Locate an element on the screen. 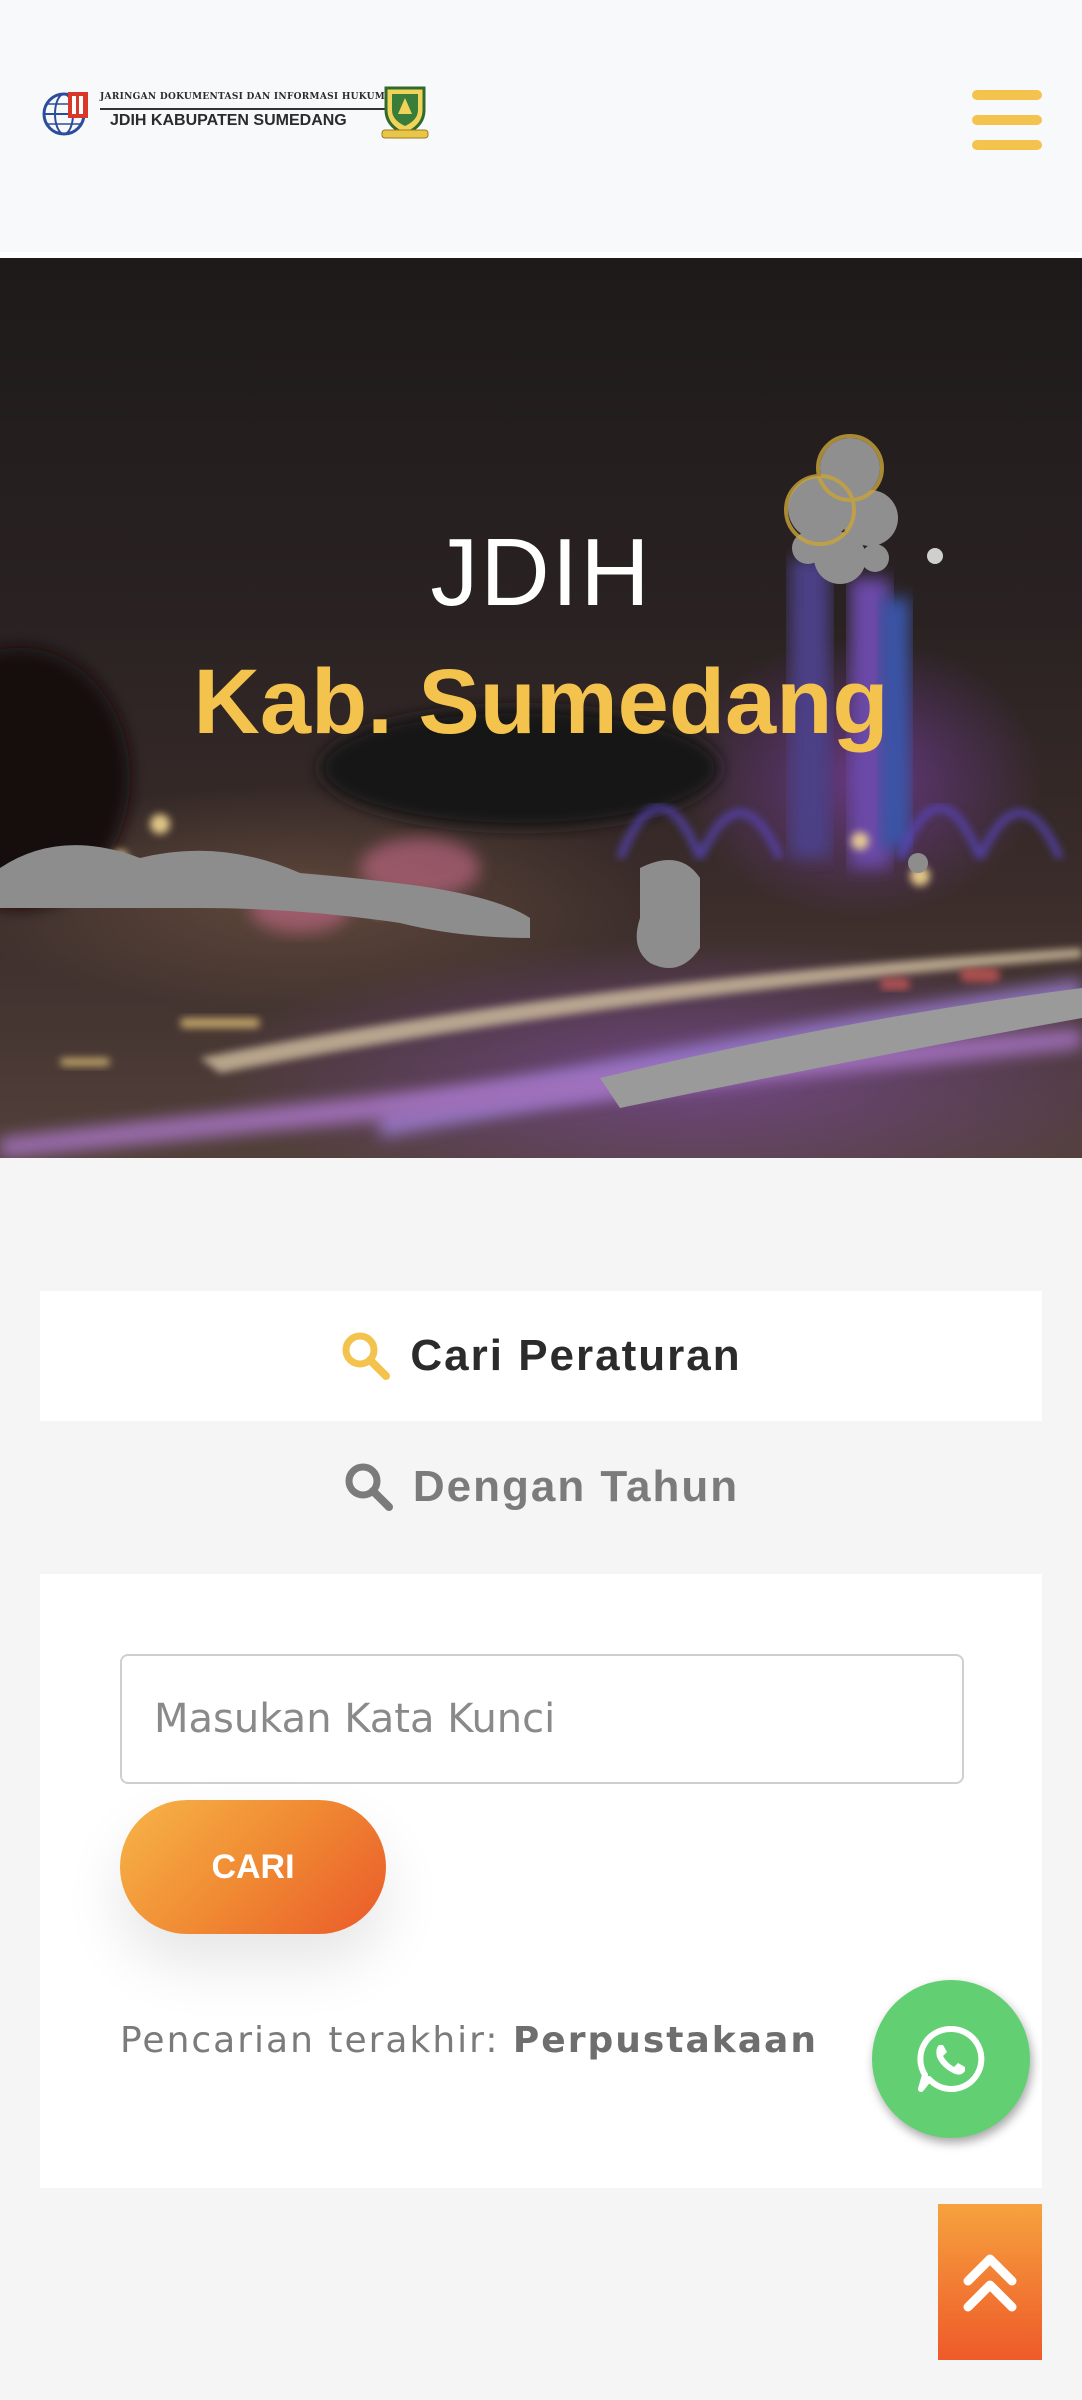 The width and height of the screenshot is (1082, 2400). search-button: CARI is located at coordinates (253, 1867).